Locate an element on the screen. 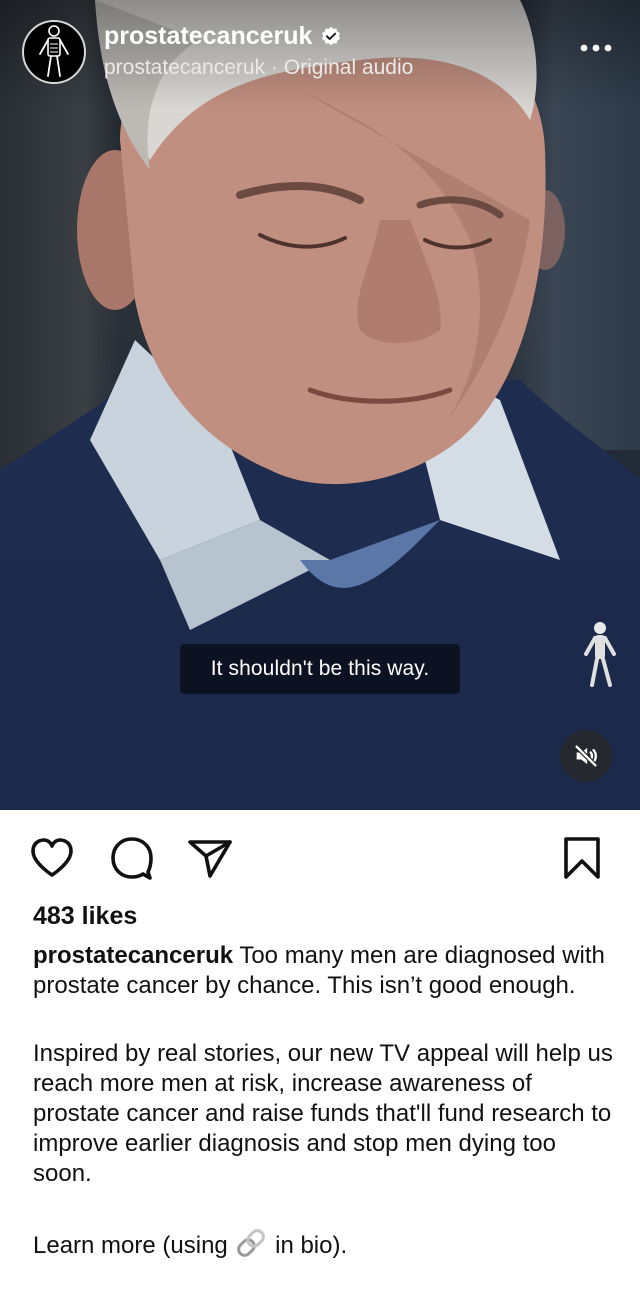 The width and height of the screenshot is (640, 1314). muted-speaker-icon is located at coordinates (586, 756).